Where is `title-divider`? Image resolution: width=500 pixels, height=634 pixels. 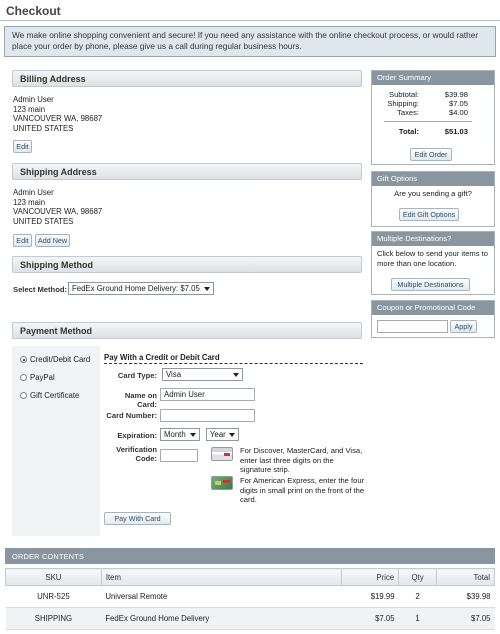 title-divider is located at coordinates (250, 20).